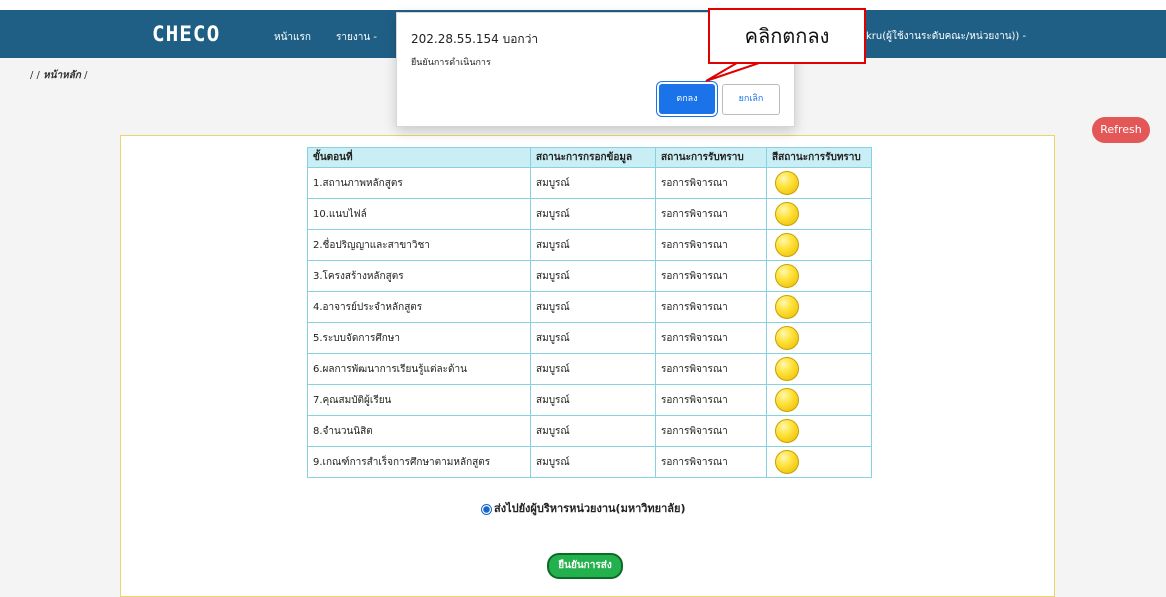 The width and height of the screenshot is (1166, 597). Describe the element at coordinates (419, 338) in the screenshot. I see `step-cell: 5.ระบบจัดการศึกษา` at that location.